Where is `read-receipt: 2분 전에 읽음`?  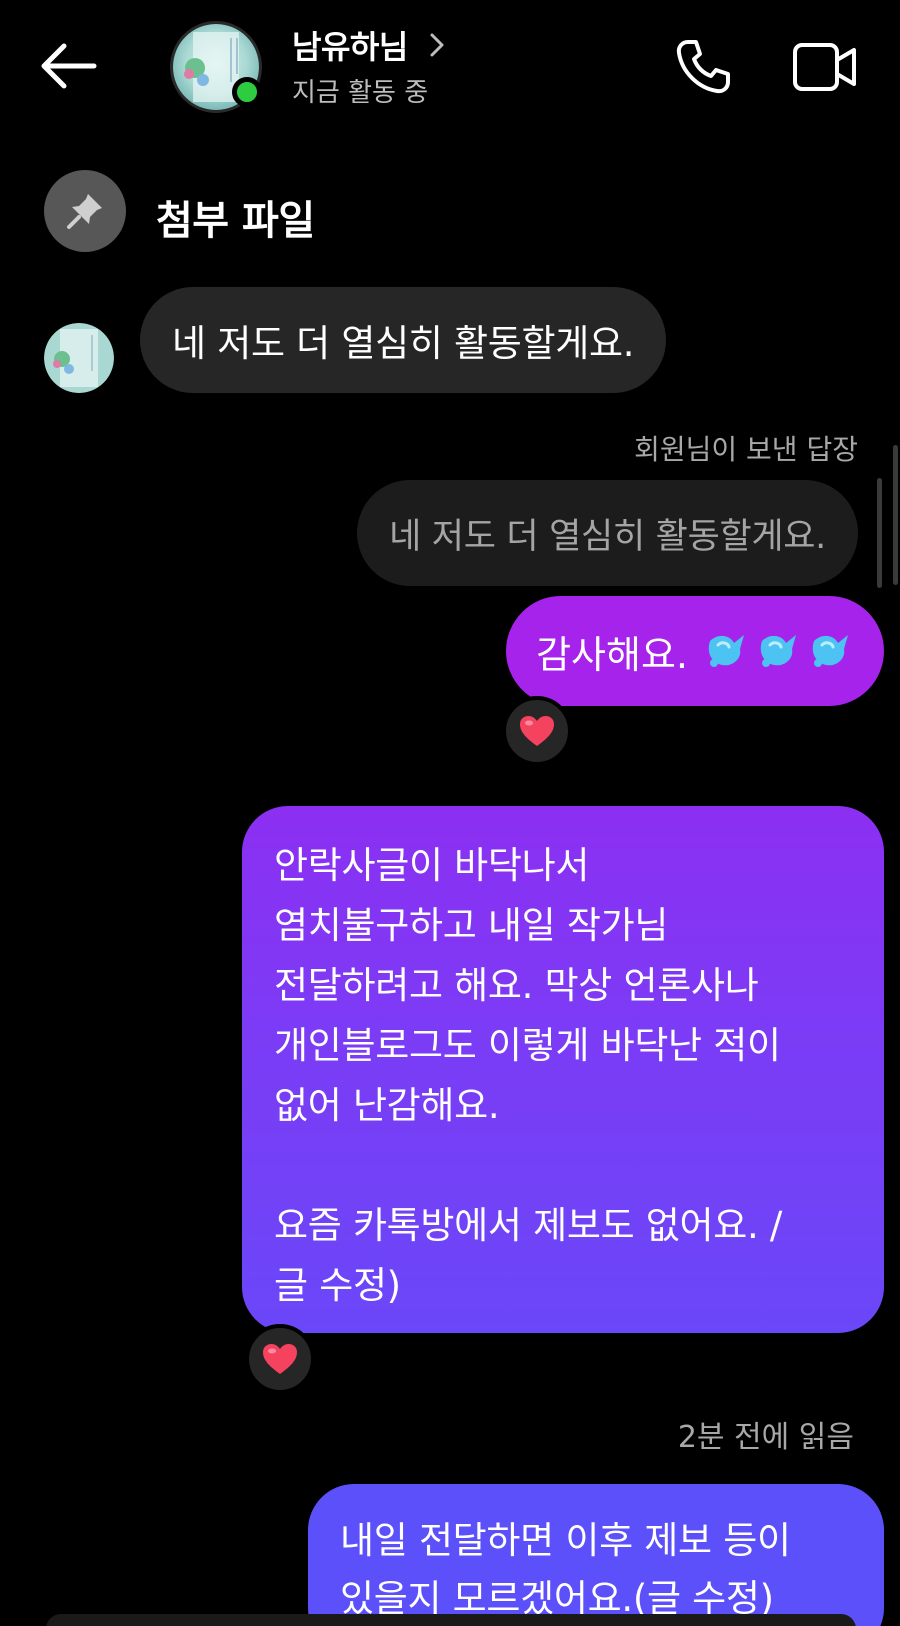
read-receipt: 2분 전에 읽음 is located at coordinates (765, 1437).